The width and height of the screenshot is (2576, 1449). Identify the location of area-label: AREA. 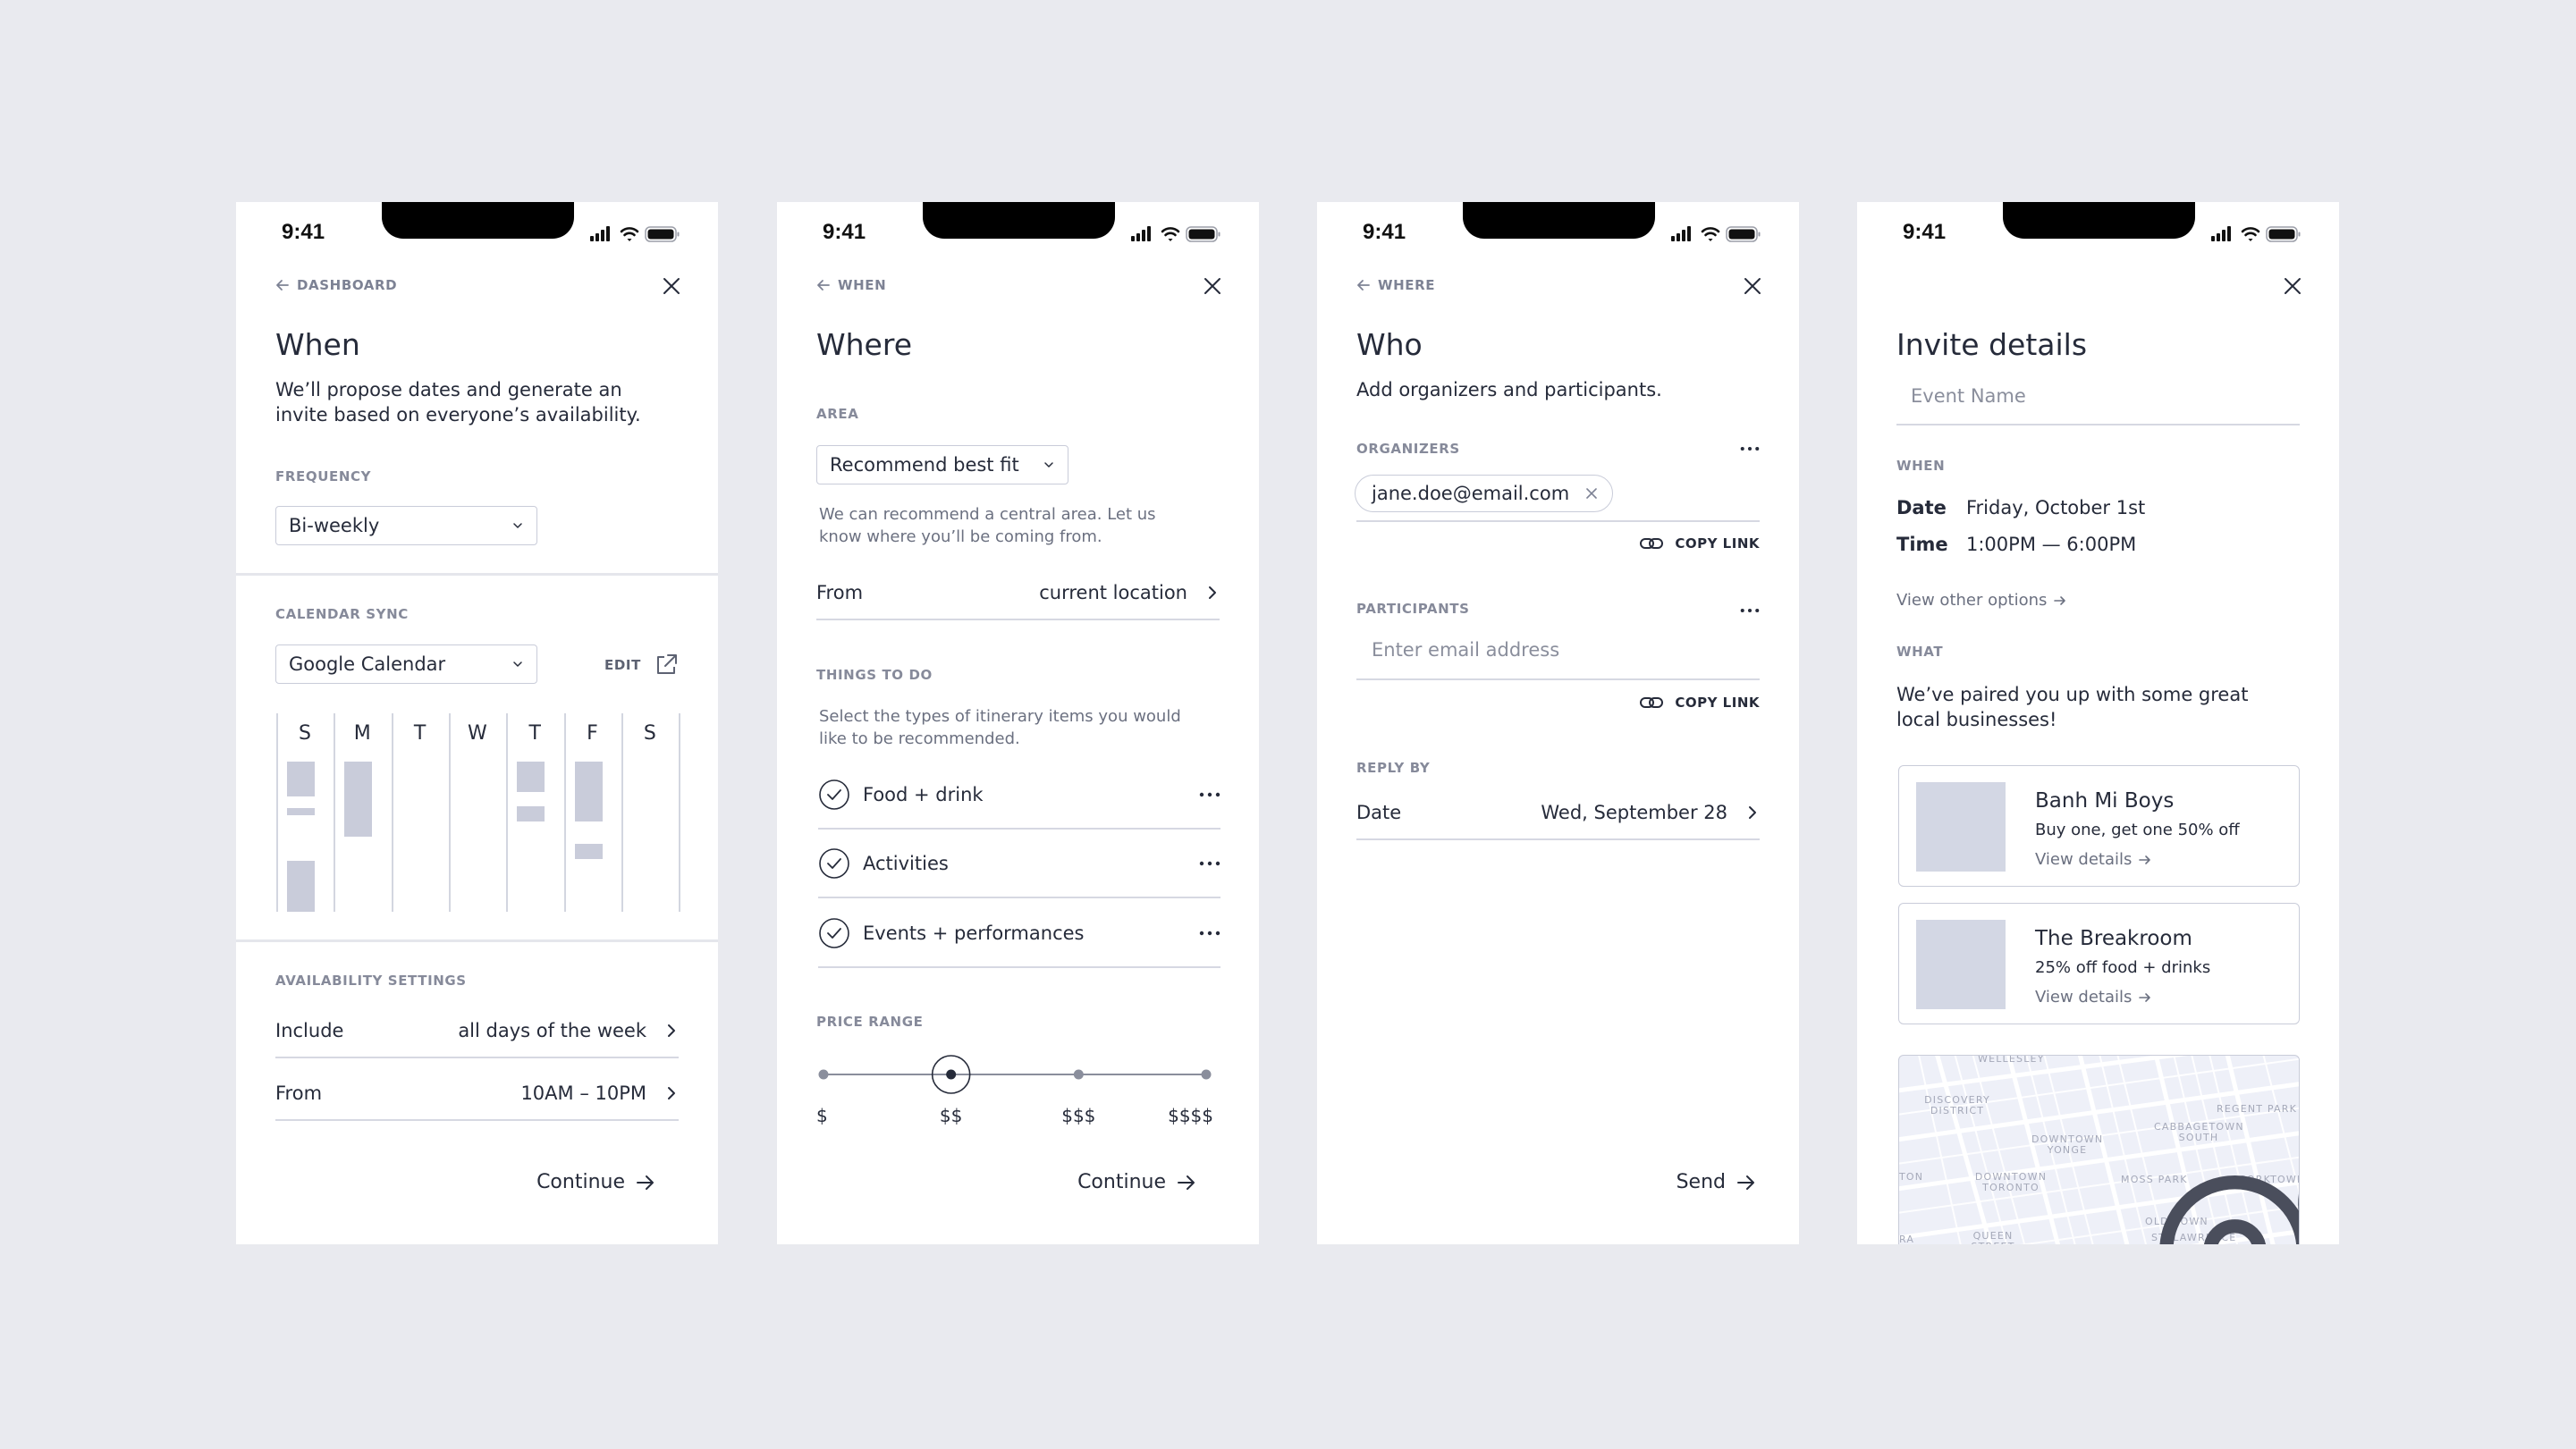
(837, 414).